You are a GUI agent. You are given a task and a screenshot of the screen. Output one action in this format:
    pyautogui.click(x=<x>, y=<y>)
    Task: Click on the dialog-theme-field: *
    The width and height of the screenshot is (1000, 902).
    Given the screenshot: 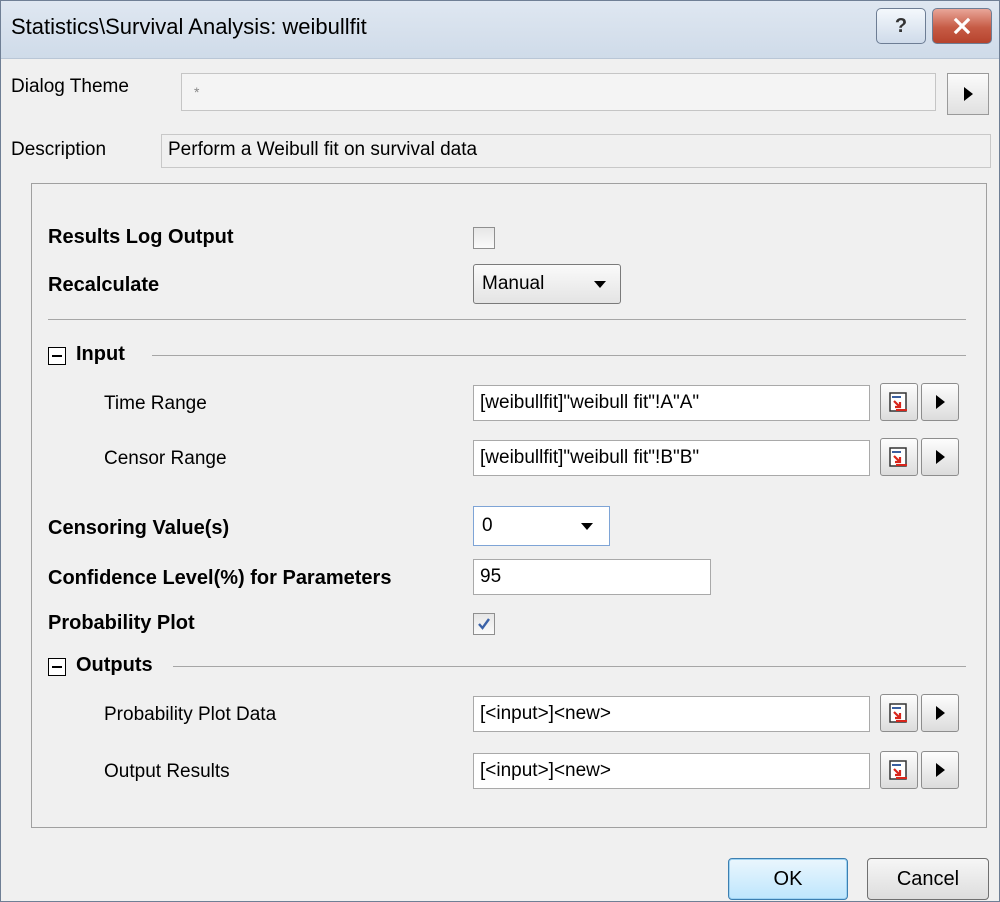 What is the action you would take?
    pyautogui.click(x=558, y=92)
    